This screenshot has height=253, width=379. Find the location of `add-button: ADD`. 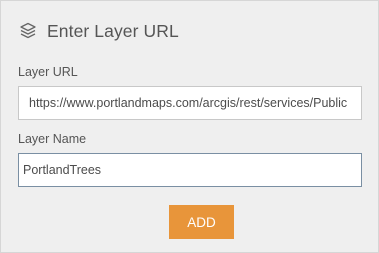

add-button: ADD is located at coordinates (201, 222).